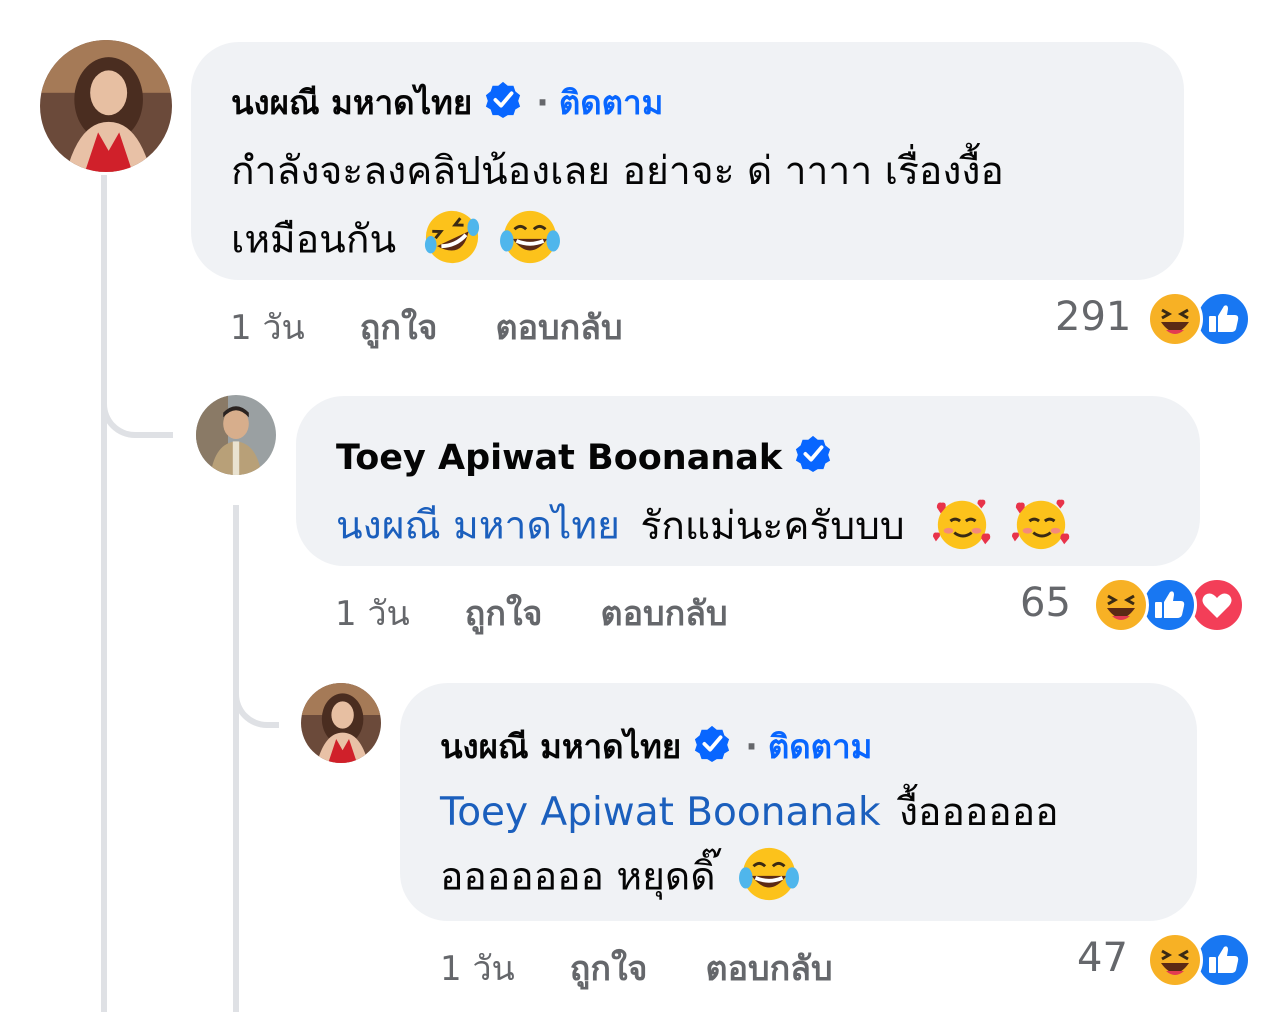 This screenshot has height=1012, width=1280. What do you see at coordinates (236, 758) in the screenshot?
I see `thread-line-reply` at bounding box center [236, 758].